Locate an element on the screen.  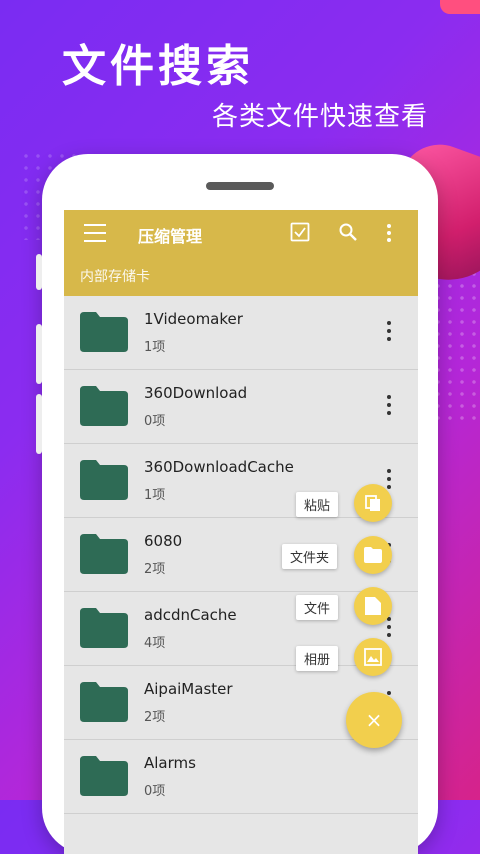
new-file-button is located at coordinates (373, 606).